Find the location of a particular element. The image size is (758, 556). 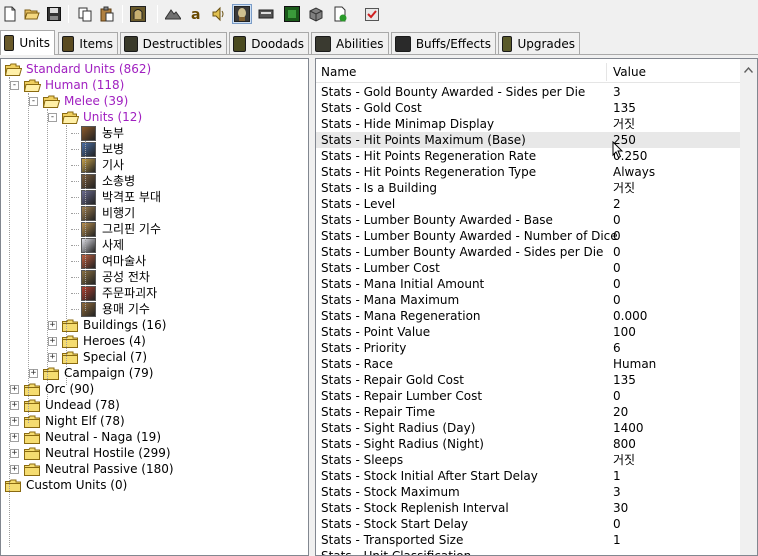

tree-folder-item: Heroes (4) is located at coordinates (105, 341).